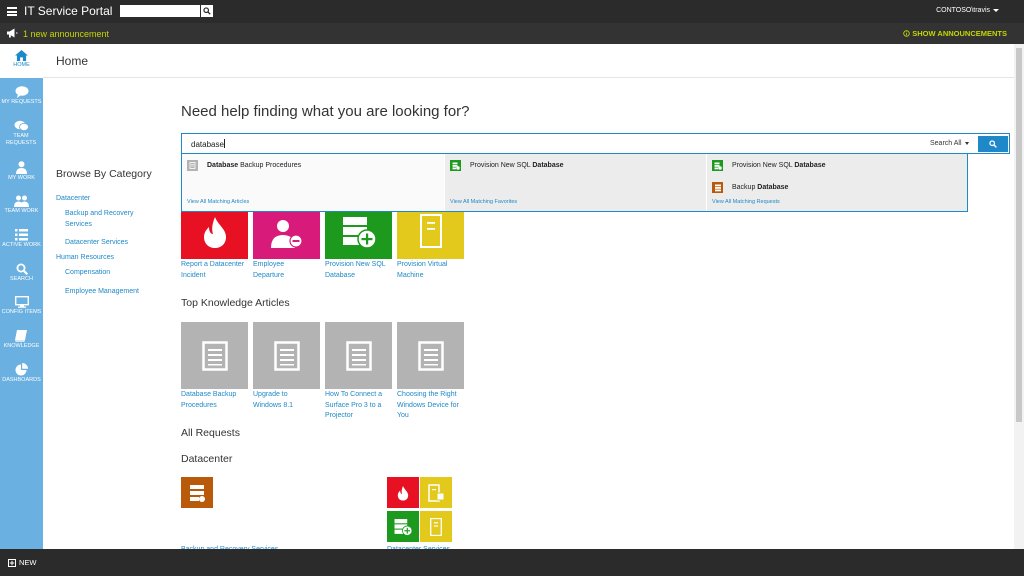  Describe the element at coordinates (105, 219) in the screenshot. I see `category-backup-recovery: Backup and Recovery Services` at that location.